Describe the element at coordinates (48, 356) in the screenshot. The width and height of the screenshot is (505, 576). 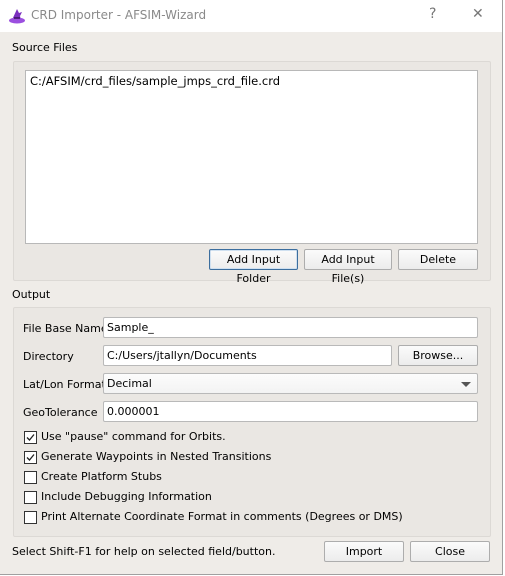
I see `directory-label: Directory` at that location.